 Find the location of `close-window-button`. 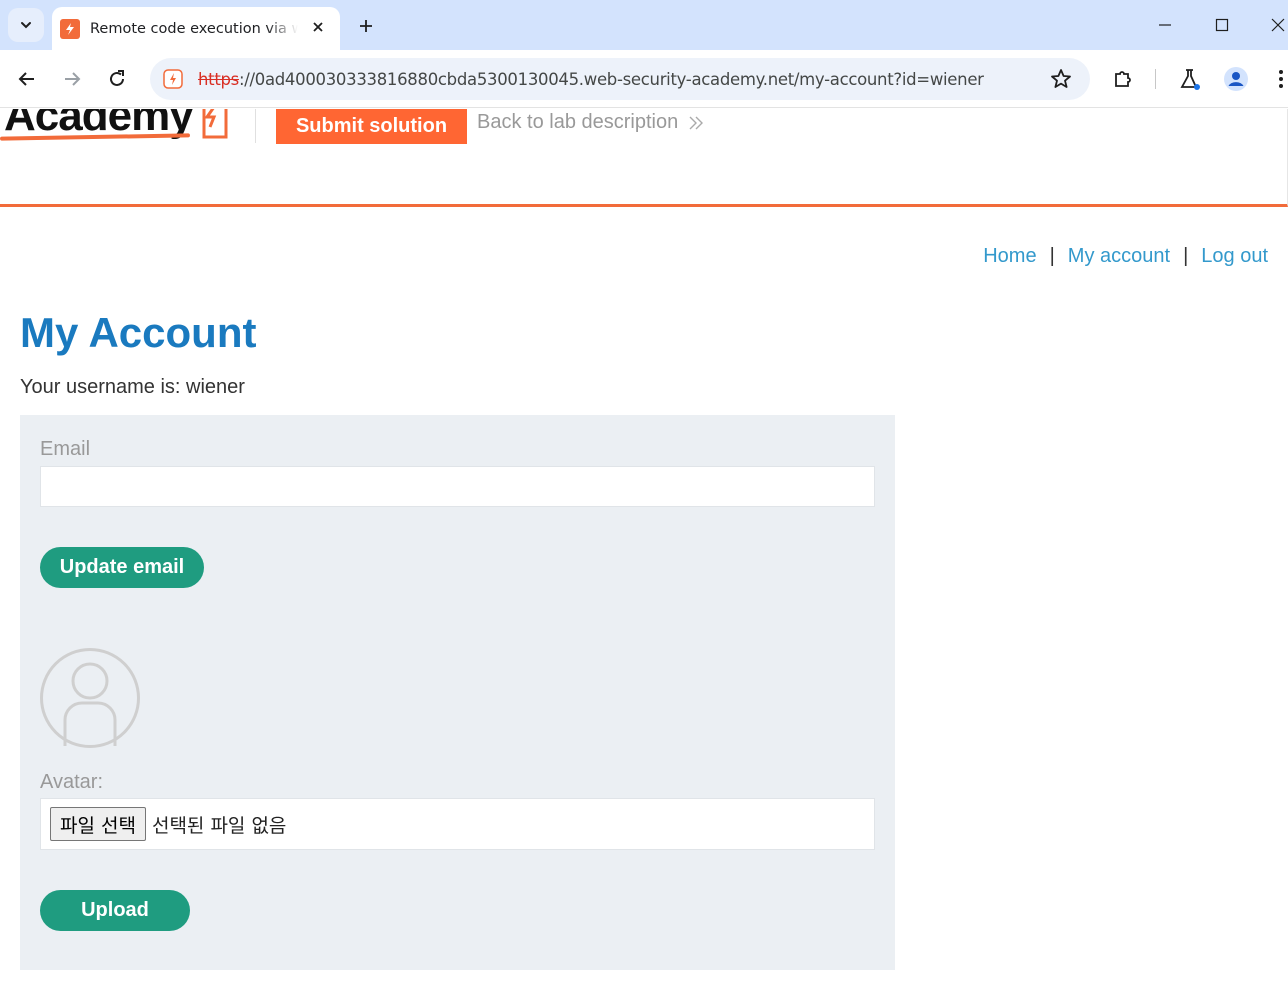

close-window-button is located at coordinates (1275, 25).